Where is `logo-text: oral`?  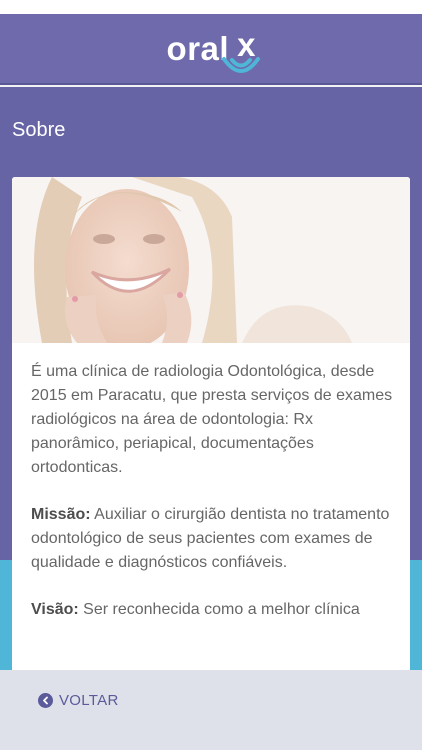 logo-text: oral is located at coordinates (198, 48).